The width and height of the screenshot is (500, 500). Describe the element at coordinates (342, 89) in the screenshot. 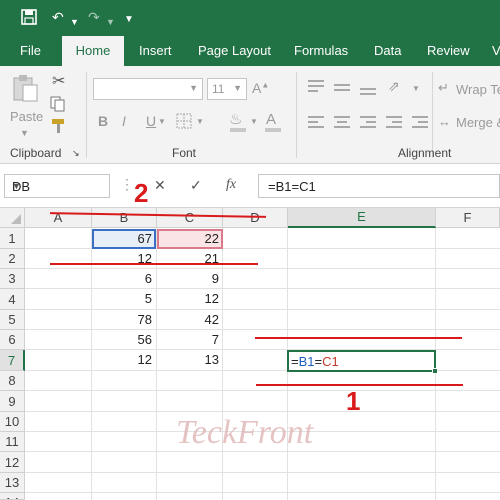

I see `middle-align-icon` at that location.